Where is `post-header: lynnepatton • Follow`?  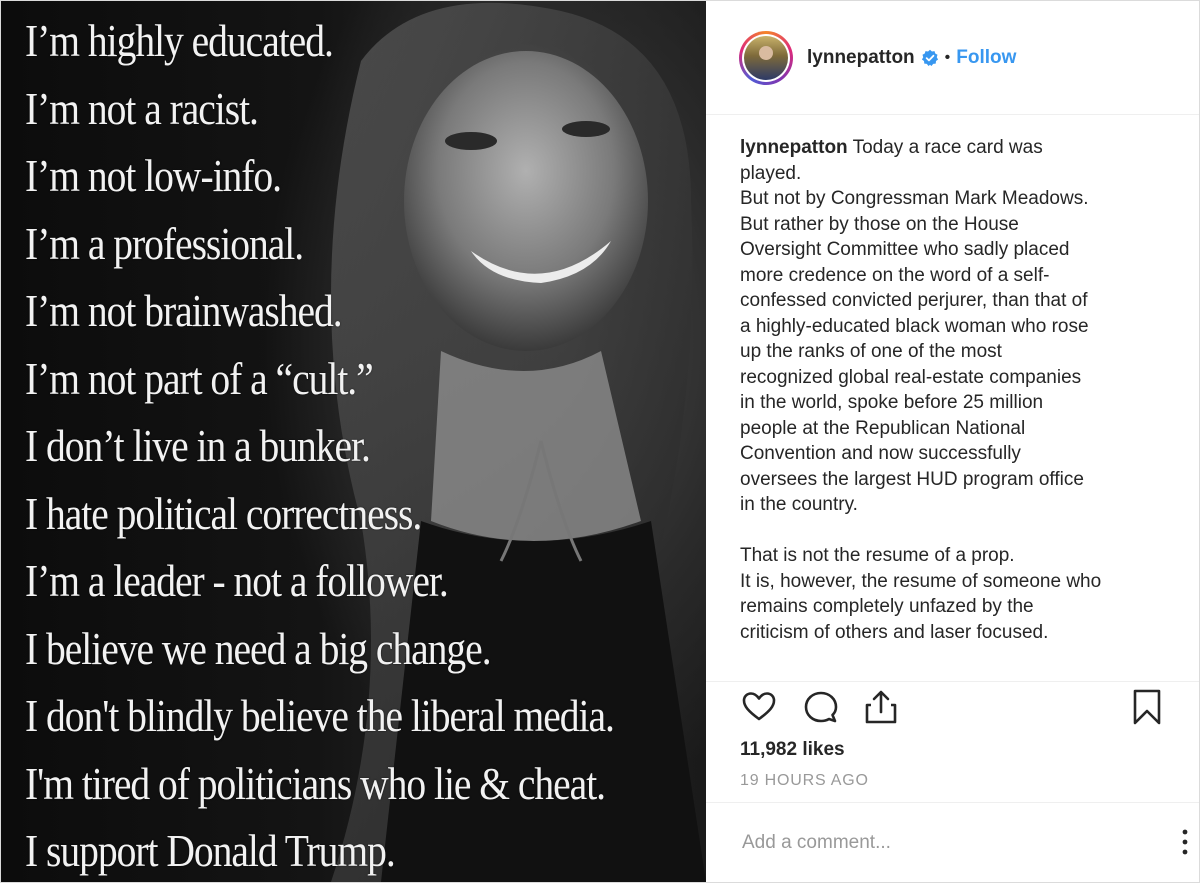 post-header: lynnepatton • Follow is located at coordinates (952, 58).